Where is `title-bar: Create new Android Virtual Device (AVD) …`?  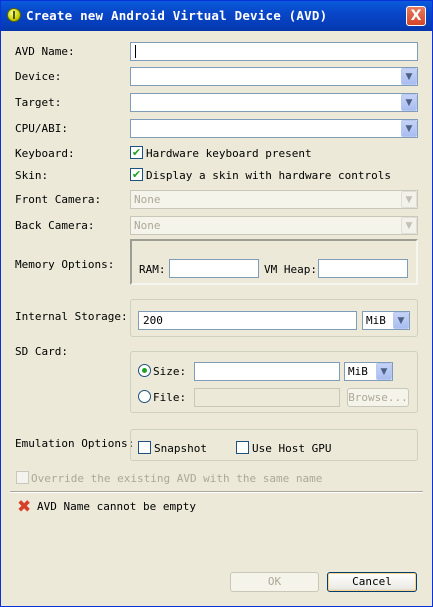 title-bar: Create new Android Virtual Device (AVD) … is located at coordinates (216, 16).